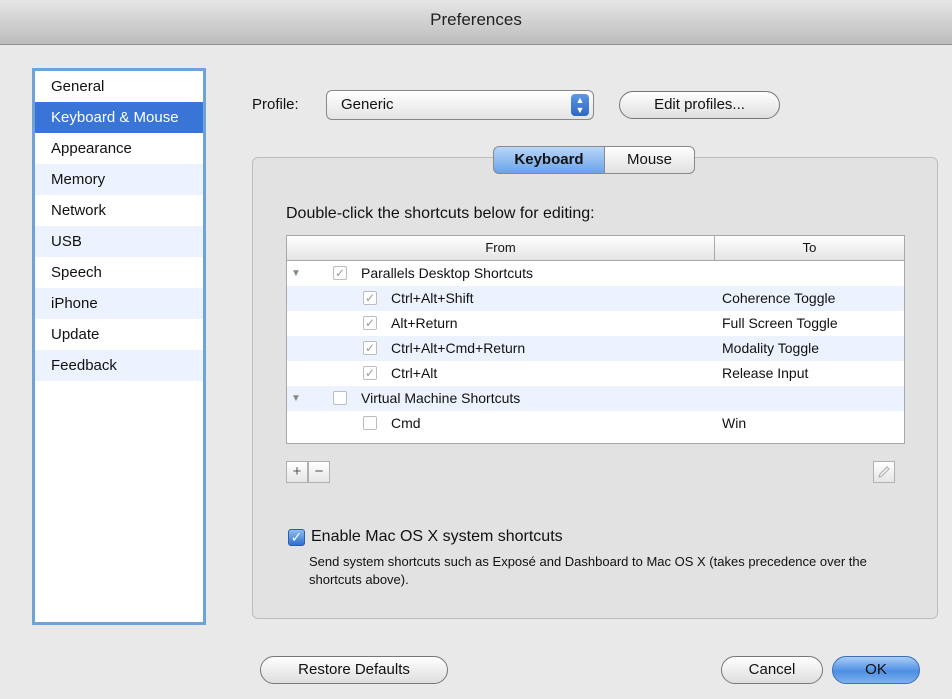 This screenshot has height=699, width=952. Describe the element at coordinates (458, 348) in the screenshot. I see `row-from: Ctrl+Alt+Cmd+Return` at that location.